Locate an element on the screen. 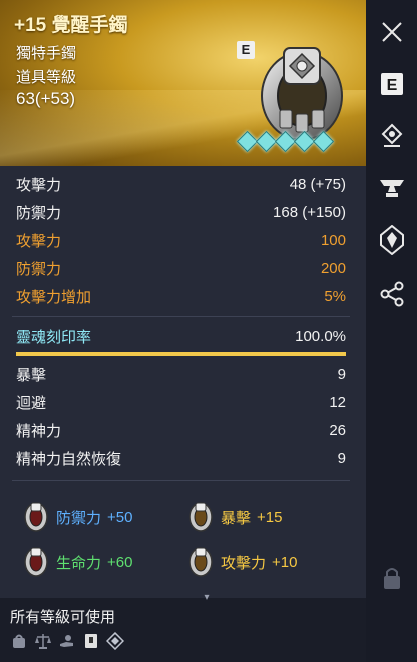 The image size is (417, 662). substat-row: 迴避 12 is located at coordinates (181, 402).